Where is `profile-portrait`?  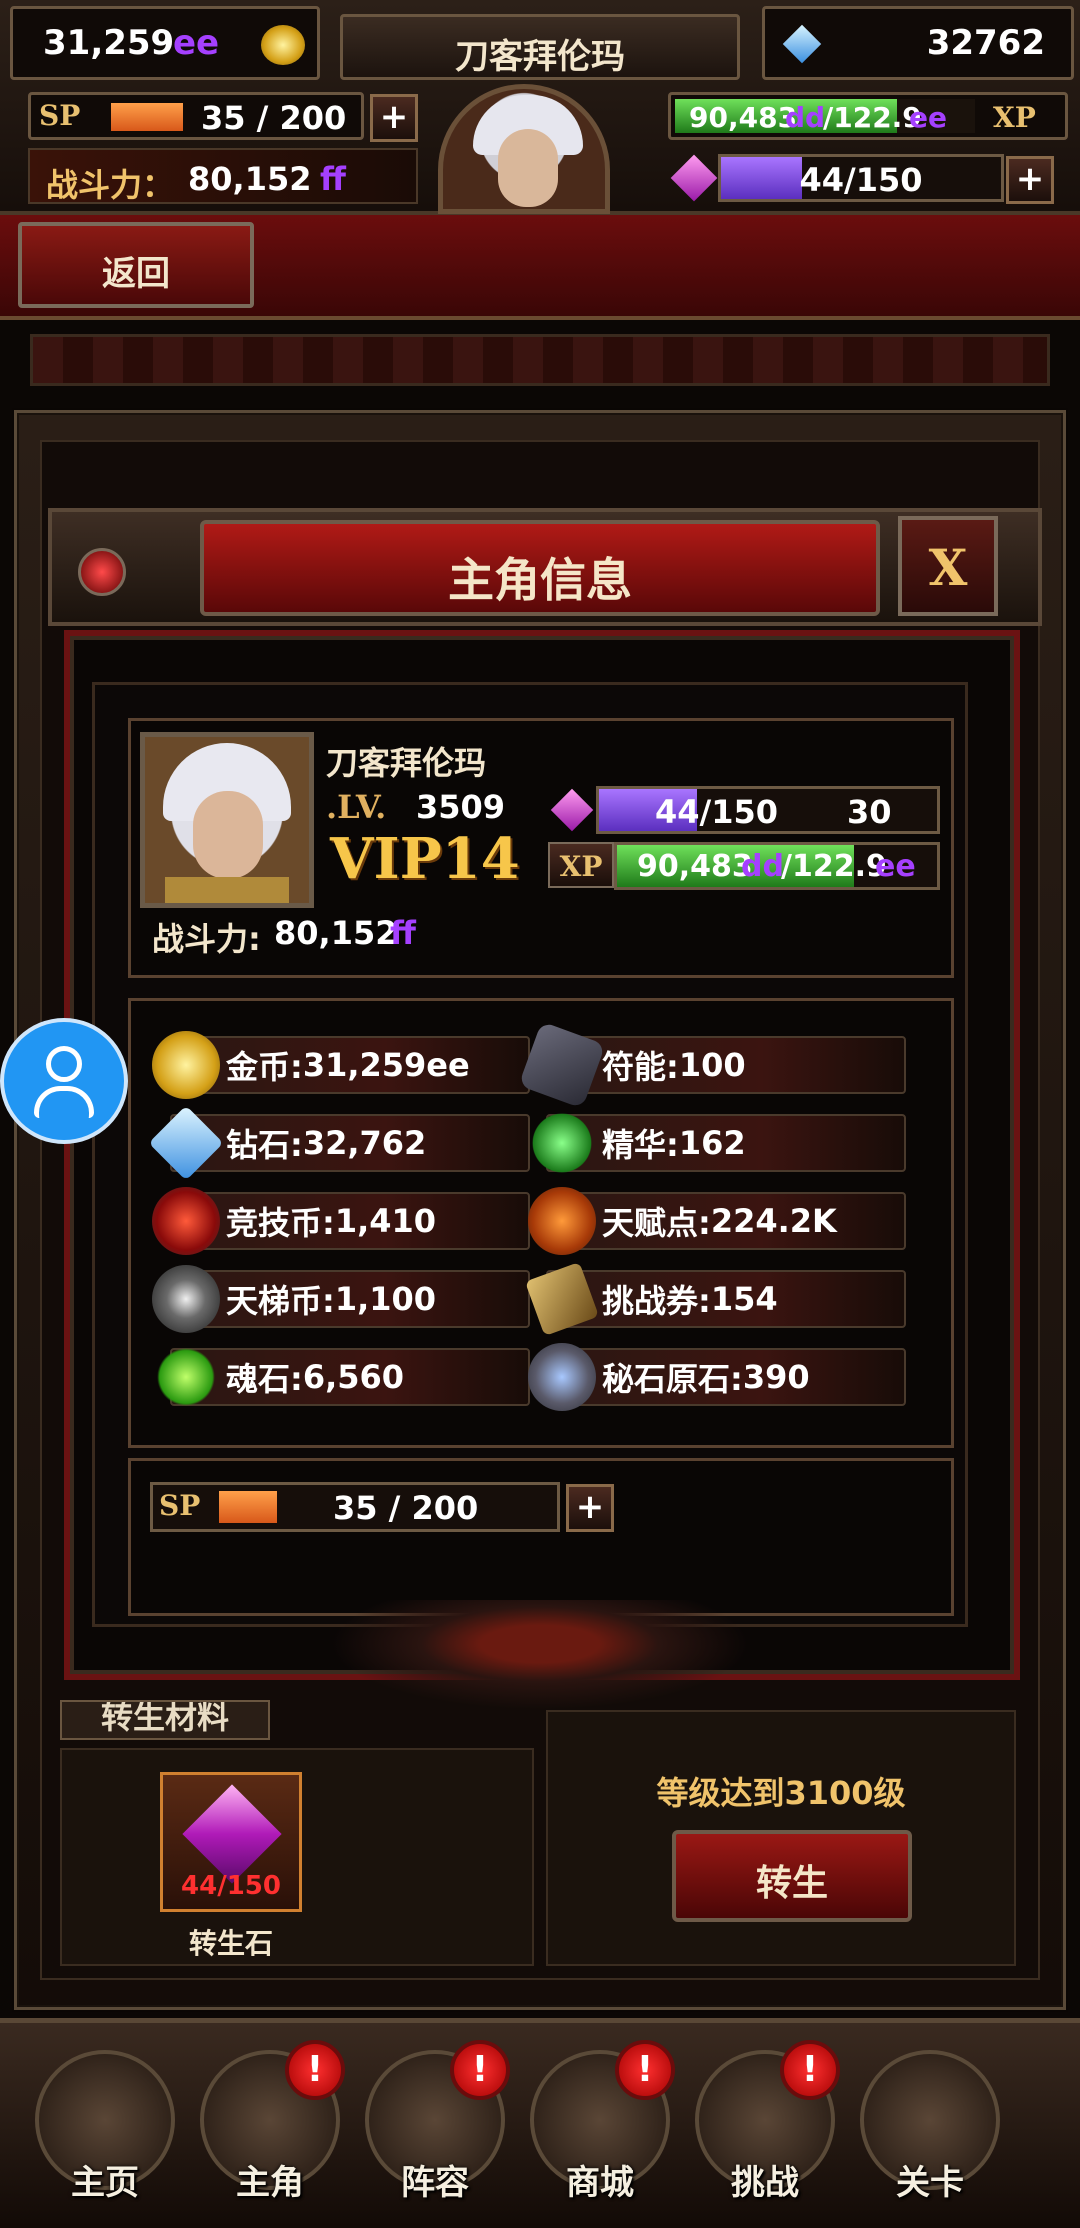 profile-portrait is located at coordinates (227, 820).